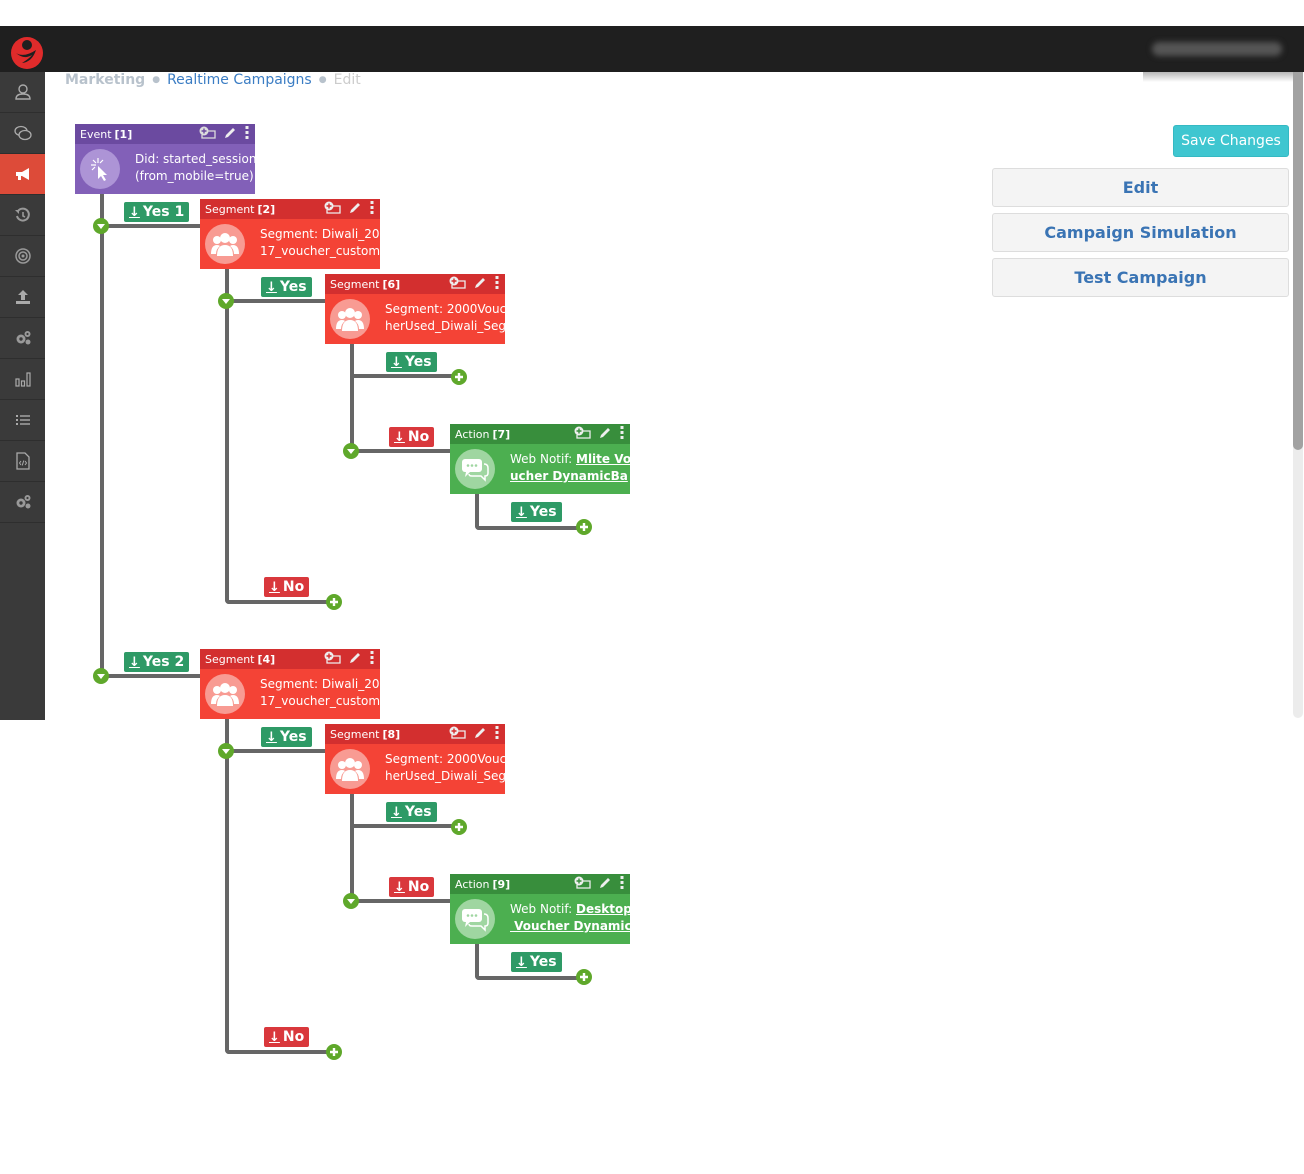 The height and width of the screenshot is (1174, 1304). I want to click on sidebar-item-upload, so click(22, 297).